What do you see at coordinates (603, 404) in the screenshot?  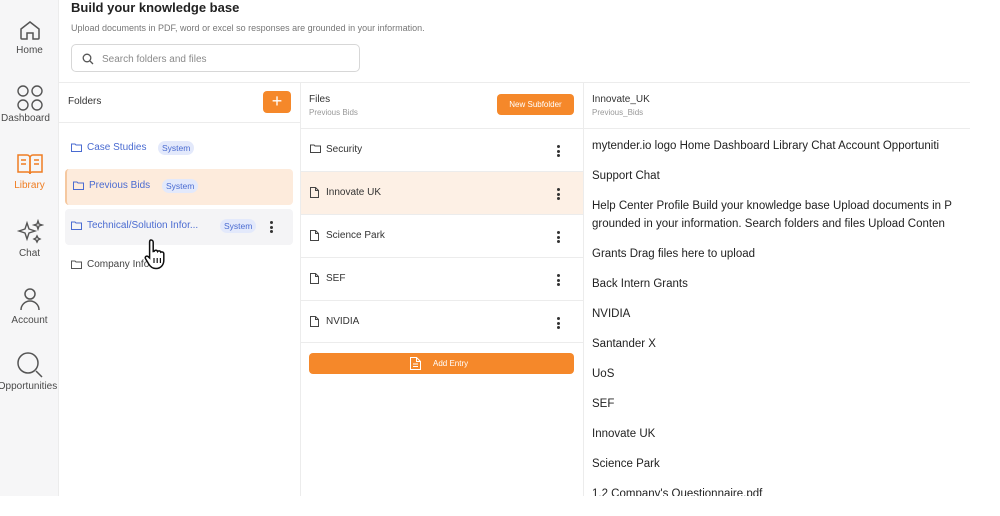 I see `preview-line: SEF` at bounding box center [603, 404].